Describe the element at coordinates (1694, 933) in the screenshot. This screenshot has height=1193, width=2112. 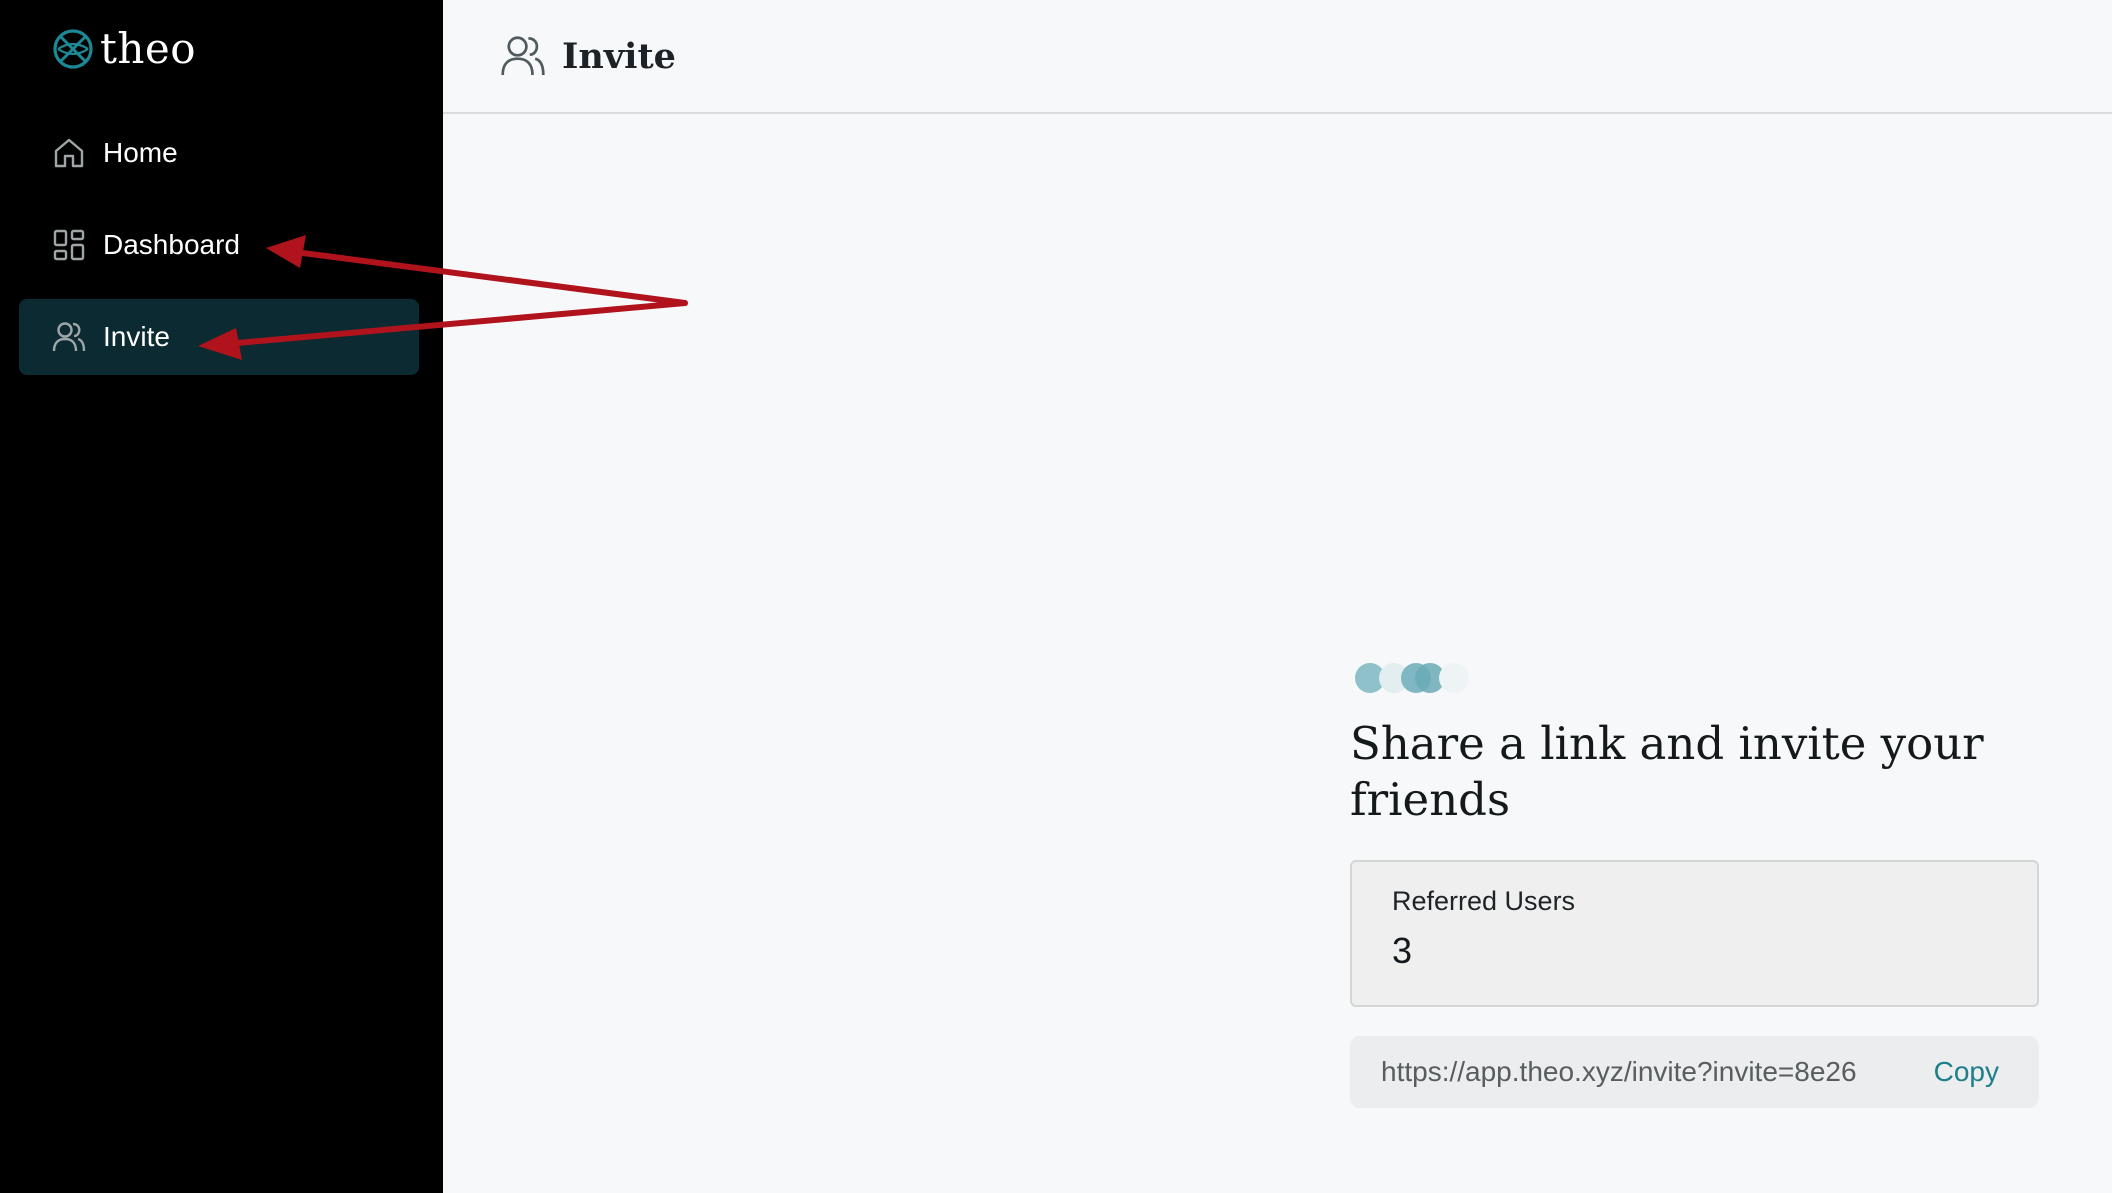
I see `referred-users-card: Referred Users 3` at that location.